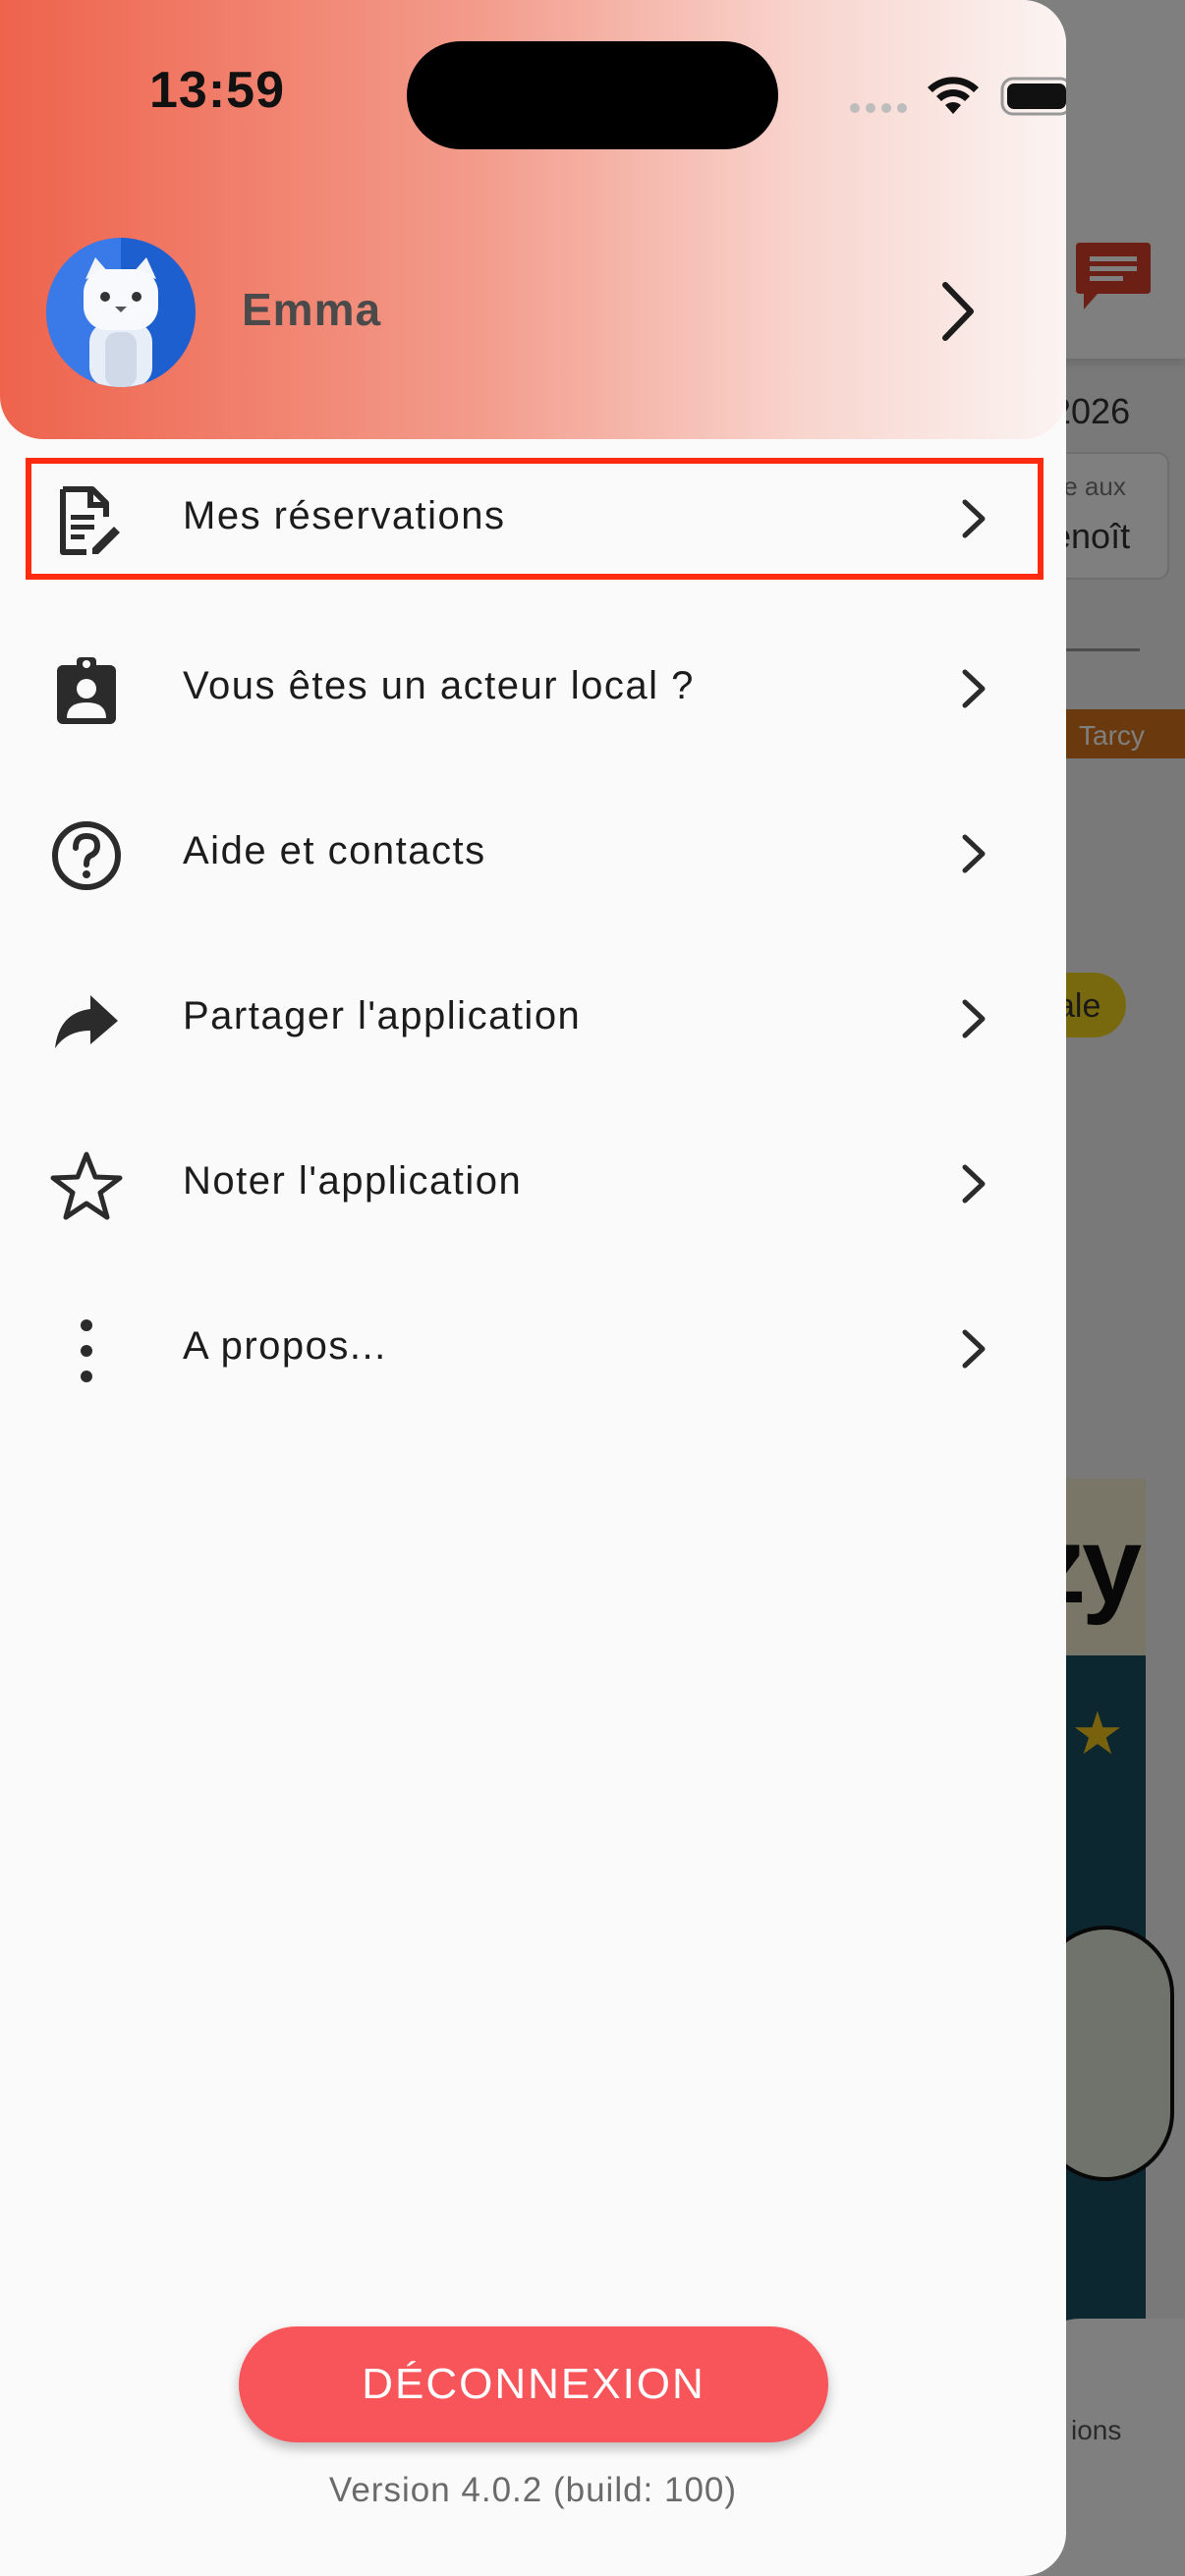 This screenshot has height=2576, width=1185. Describe the element at coordinates (439, 685) in the screenshot. I see `menu-item-label: Vous êtes un acteur local ?` at that location.